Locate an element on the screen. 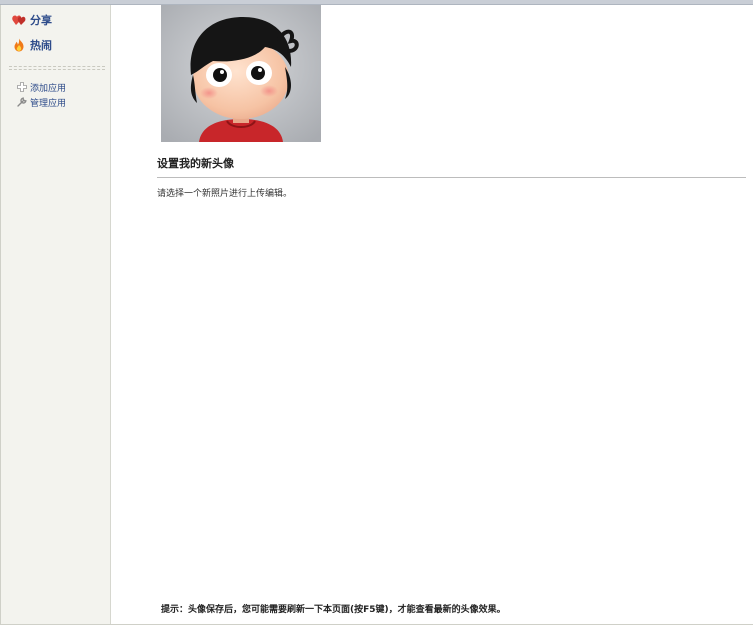 This screenshot has width=753, height=630. sidebar-item-label: 分享 is located at coordinates (41, 20).